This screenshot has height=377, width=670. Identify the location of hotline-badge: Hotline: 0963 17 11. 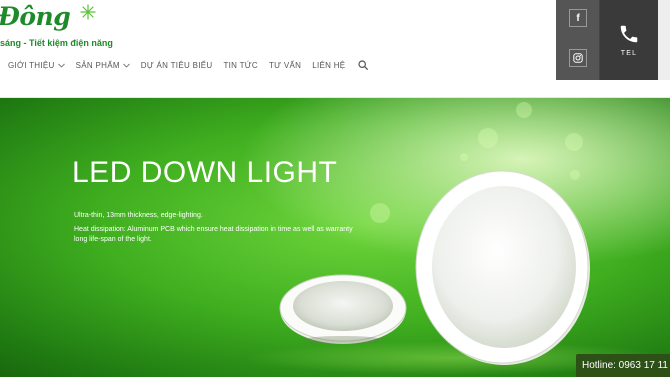
(623, 365).